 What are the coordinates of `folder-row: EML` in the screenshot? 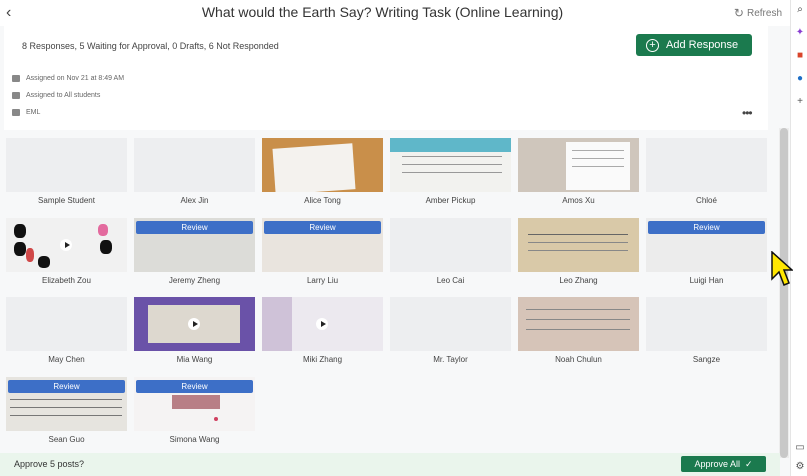 It's located at (26, 112).